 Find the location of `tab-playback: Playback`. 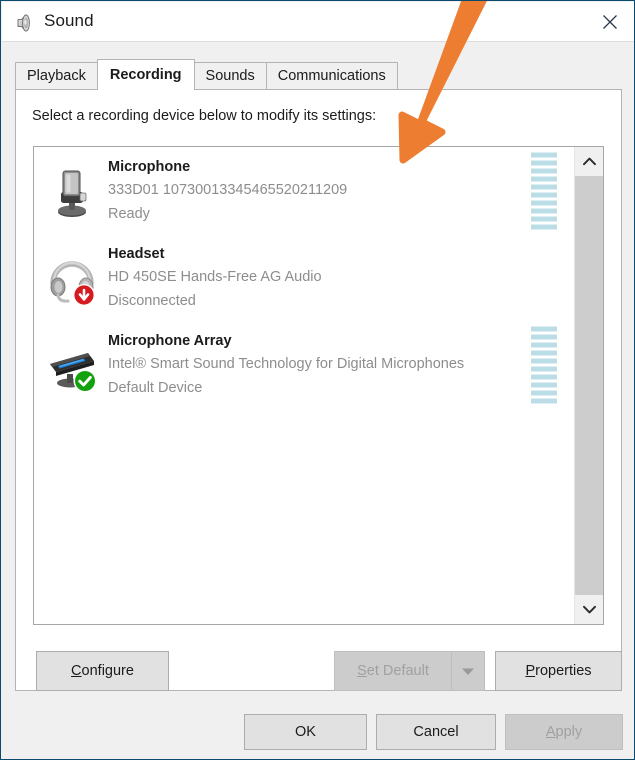

tab-playback: Playback is located at coordinates (56, 75).